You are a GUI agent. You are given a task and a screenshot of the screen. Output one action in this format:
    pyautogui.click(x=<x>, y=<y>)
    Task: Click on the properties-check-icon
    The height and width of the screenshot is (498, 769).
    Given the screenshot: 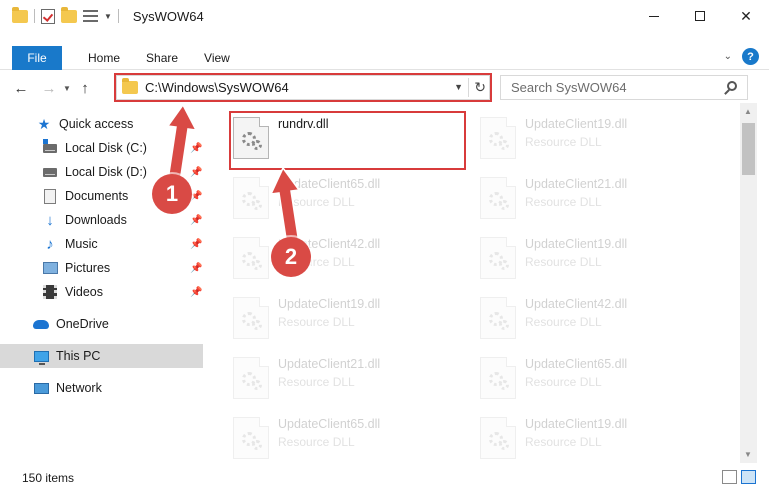 What is the action you would take?
    pyautogui.click(x=48, y=16)
    